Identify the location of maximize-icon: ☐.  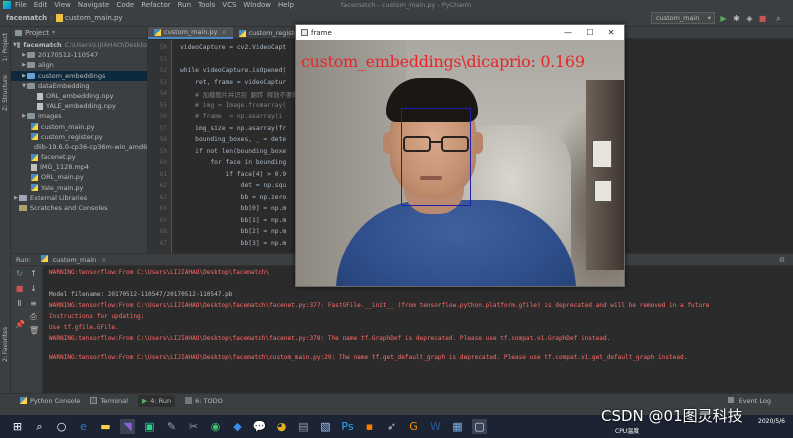
(590, 32).